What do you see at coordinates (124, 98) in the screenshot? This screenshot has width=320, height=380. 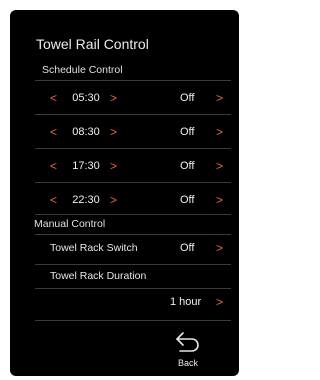 I see `schedule-row-1: < 05:30 > Off >` at bounding box center [124, 98].